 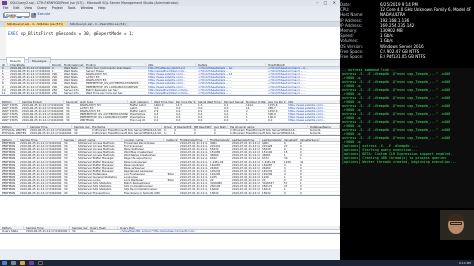 What do you see at coordinates (73, 64) in the screenshot?
I see `column-header: FindingsGroup` at bounding box center [73, 64].